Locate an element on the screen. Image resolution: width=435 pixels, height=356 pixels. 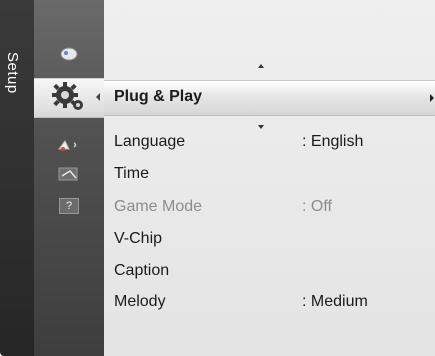
menu-item-v-chip: V-Chip is located at coordinates (138, 239).